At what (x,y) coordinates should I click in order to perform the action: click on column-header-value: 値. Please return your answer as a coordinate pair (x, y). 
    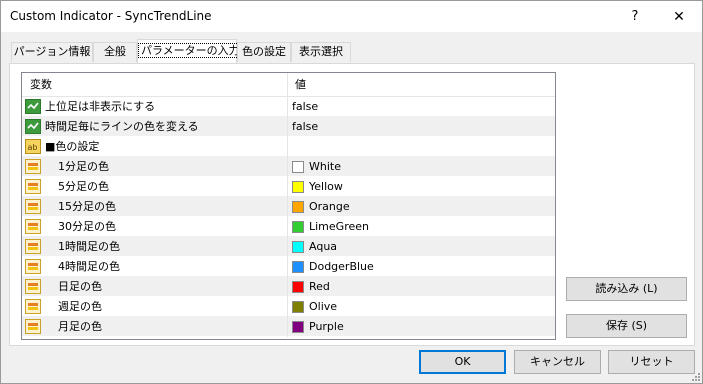
    Looking at the image, I should click on (296, 84).